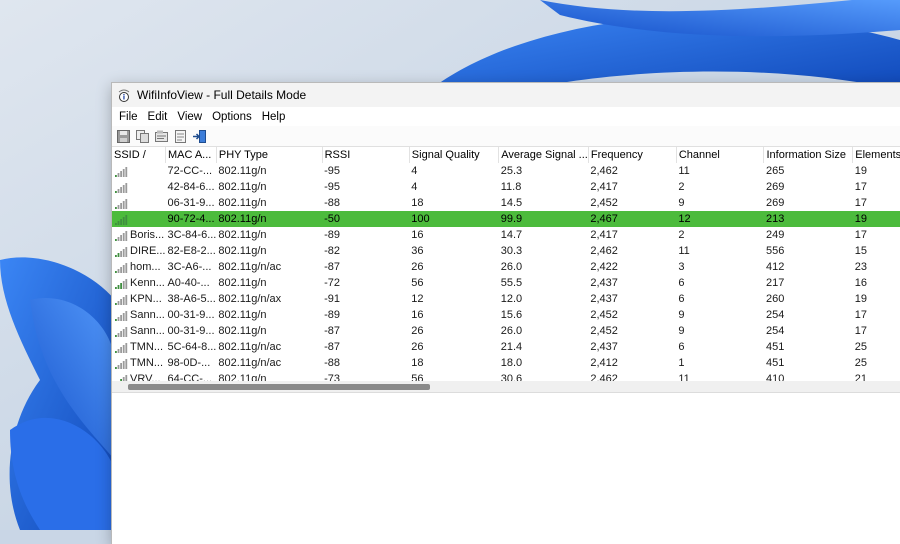  Describe the element at coordinates (417, 283) in the screenshot. I see `cell-signal-quality: 56` at that location.